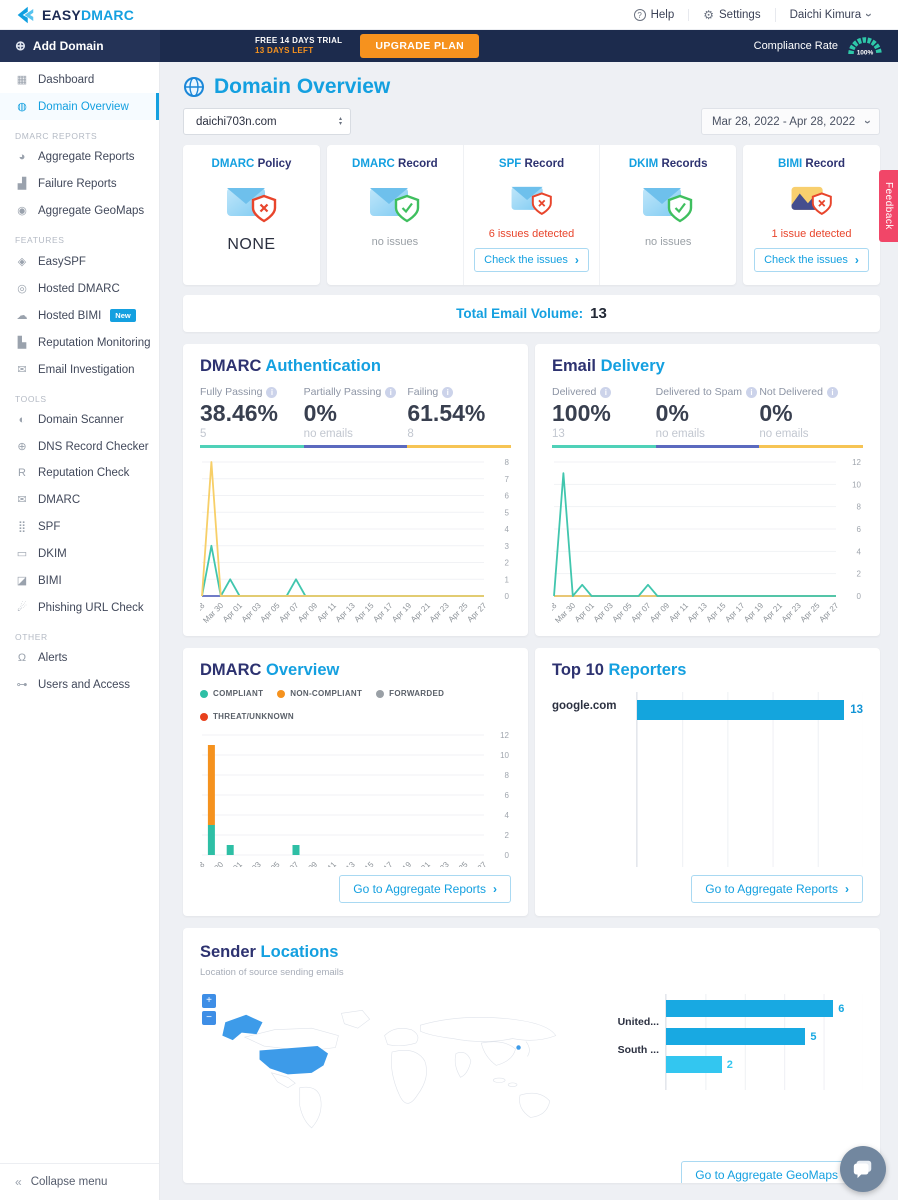  I want to click on page-title: Domain Overview, so click(531, 87).